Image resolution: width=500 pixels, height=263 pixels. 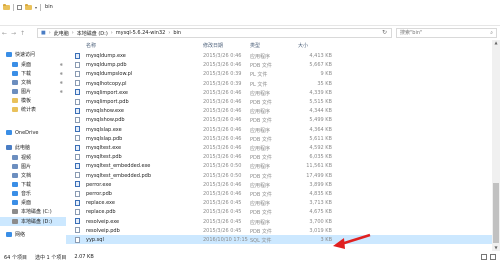 I want to click on annotation-arrow, so click(x=352, y=241).